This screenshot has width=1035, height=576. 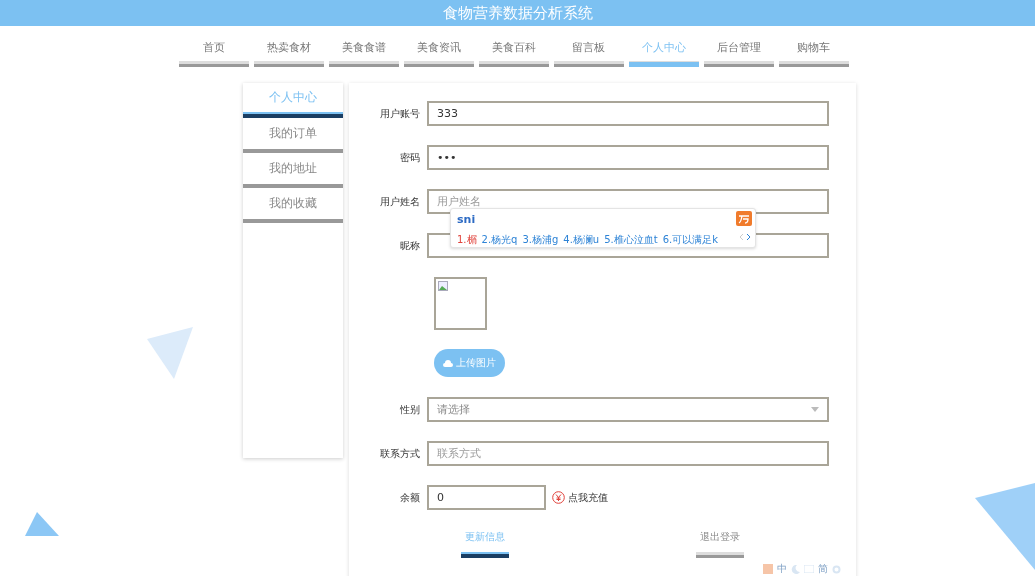 I want to click on action-button: 退出登录, so click(x=720, y=544).